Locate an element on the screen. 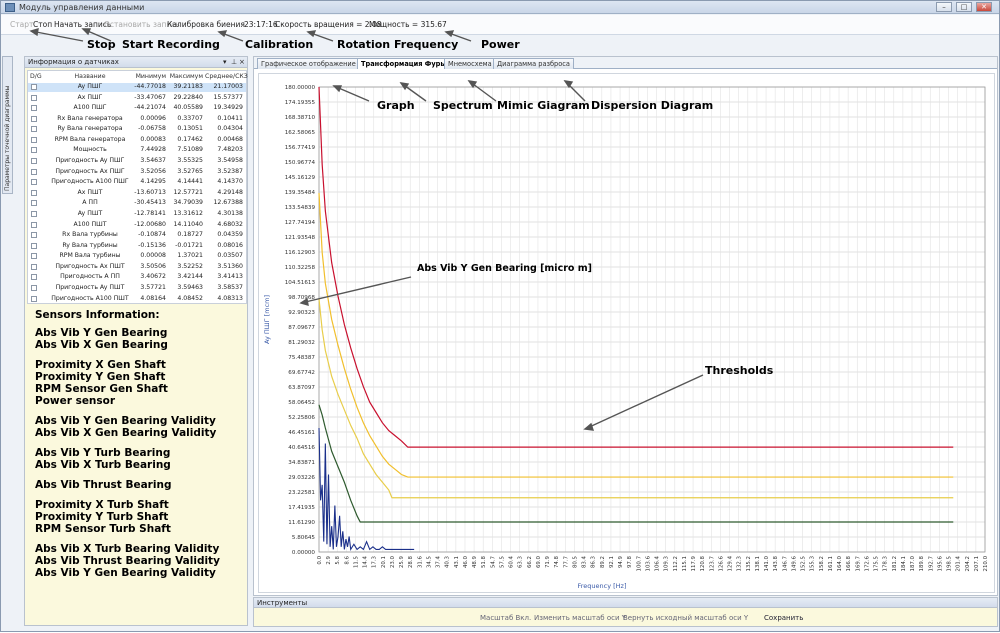 The image size is (1000, 633). pin-icon: ▾ is located at coordinates (225, 62).